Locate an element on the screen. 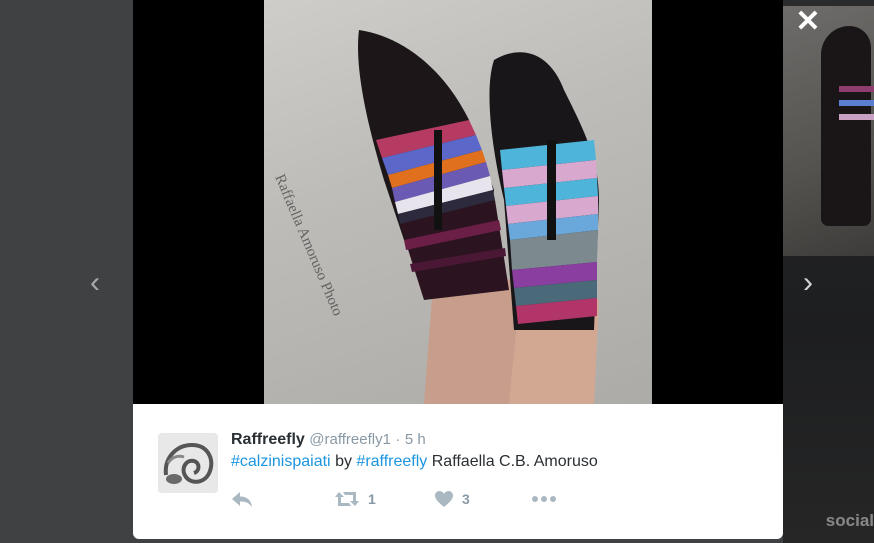  reply-icon is located at coordinates (242, 499).